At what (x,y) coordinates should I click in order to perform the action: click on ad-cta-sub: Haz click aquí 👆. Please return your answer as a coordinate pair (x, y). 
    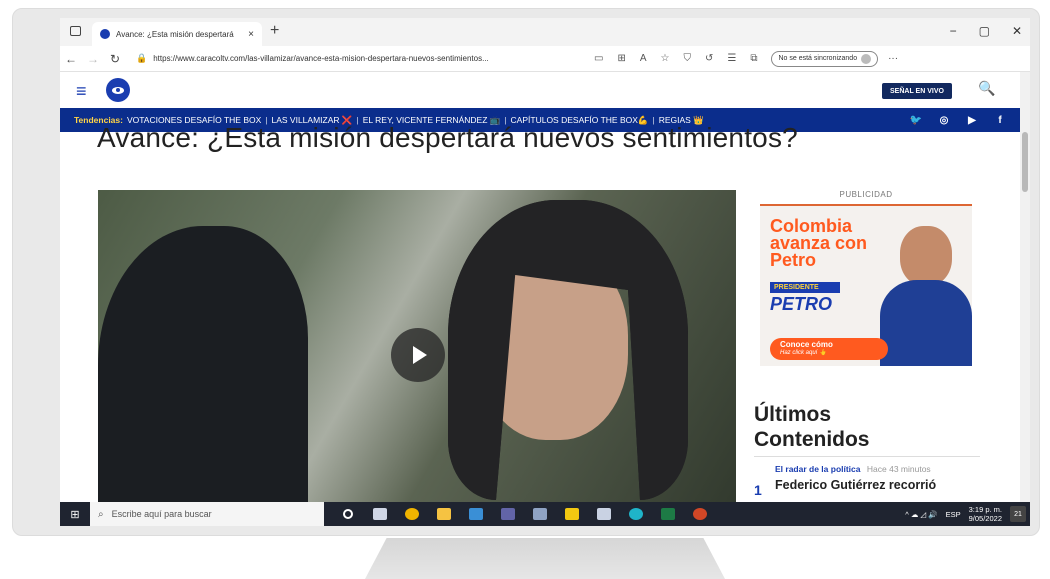
    Looking at the image, I should click on (803, 353).